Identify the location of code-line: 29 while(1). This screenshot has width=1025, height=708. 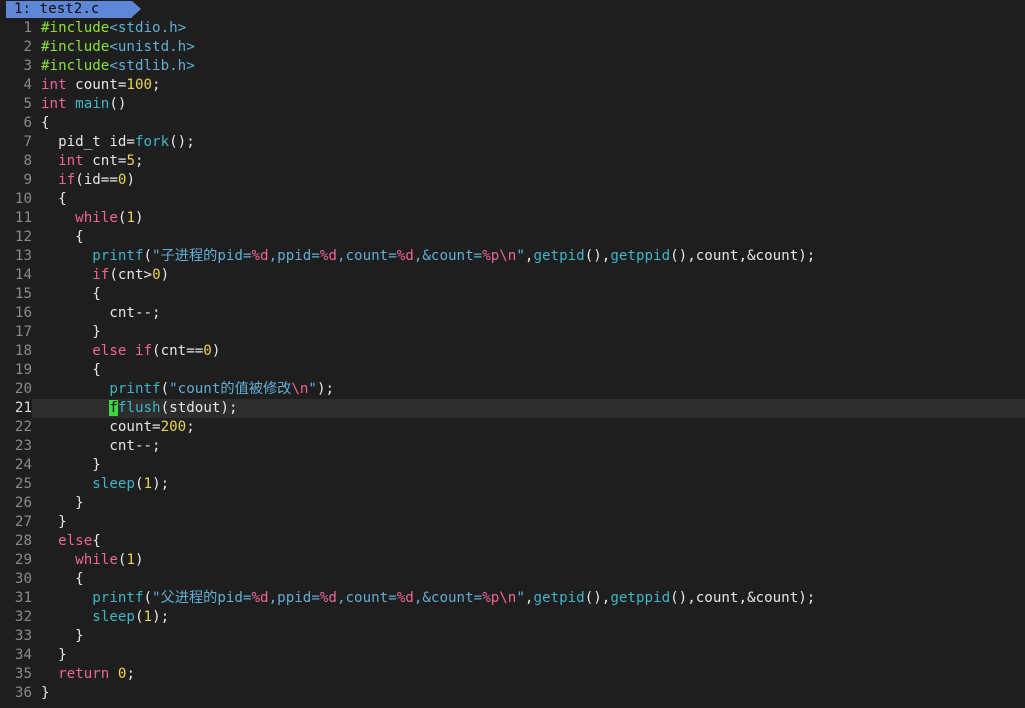
(512, 560).